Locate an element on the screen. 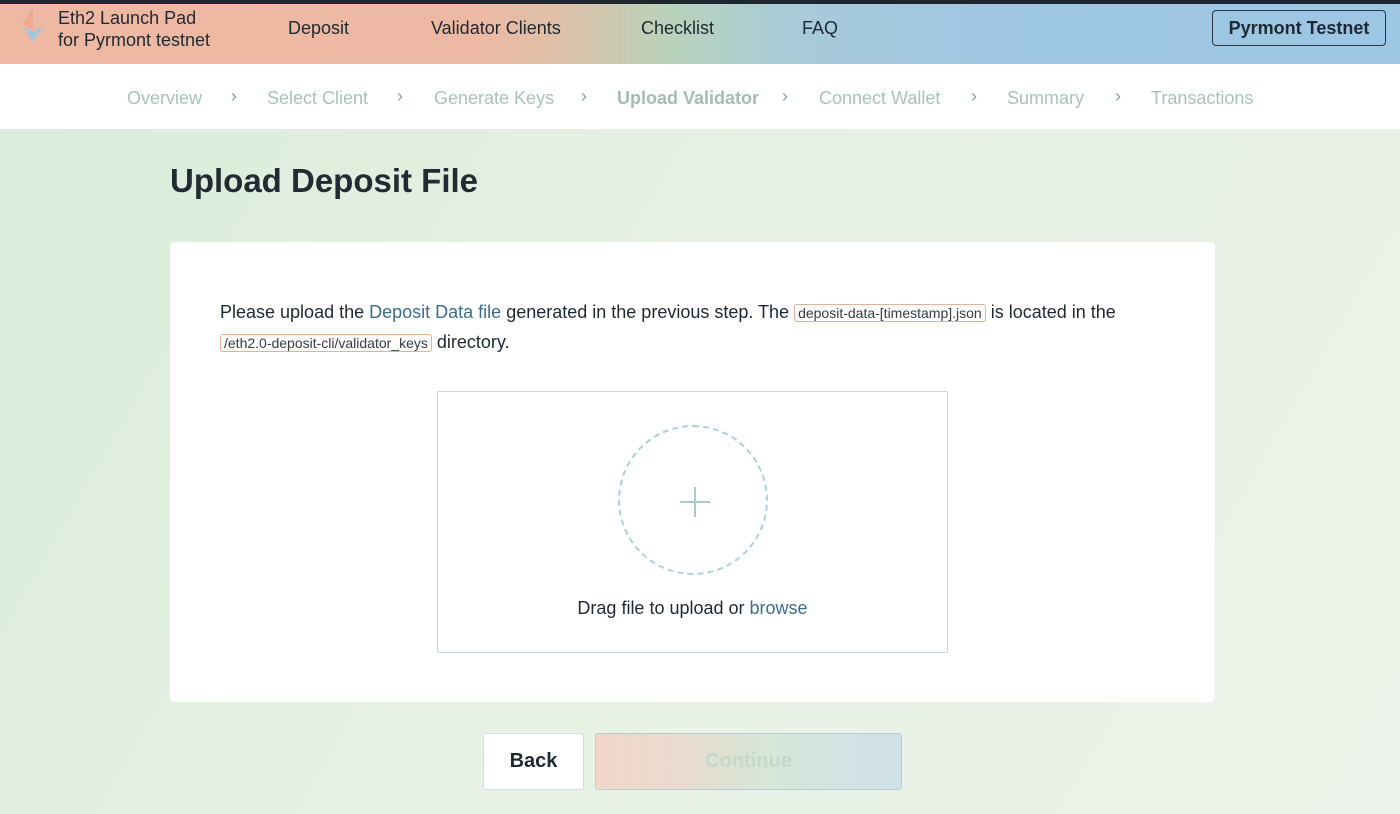 This screenshot has width=1400, height=814. launchpad-logo is located at coordinates (33, 25).